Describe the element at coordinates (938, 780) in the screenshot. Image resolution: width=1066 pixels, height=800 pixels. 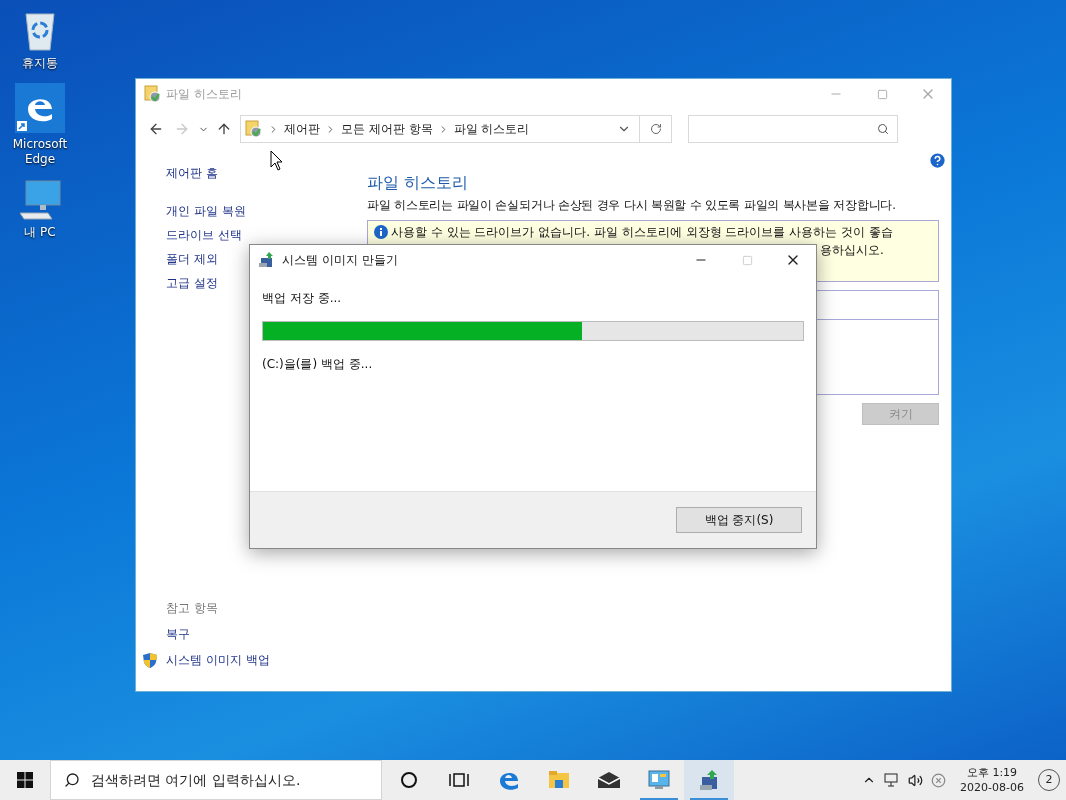
I see `error-status-icon` at that location.